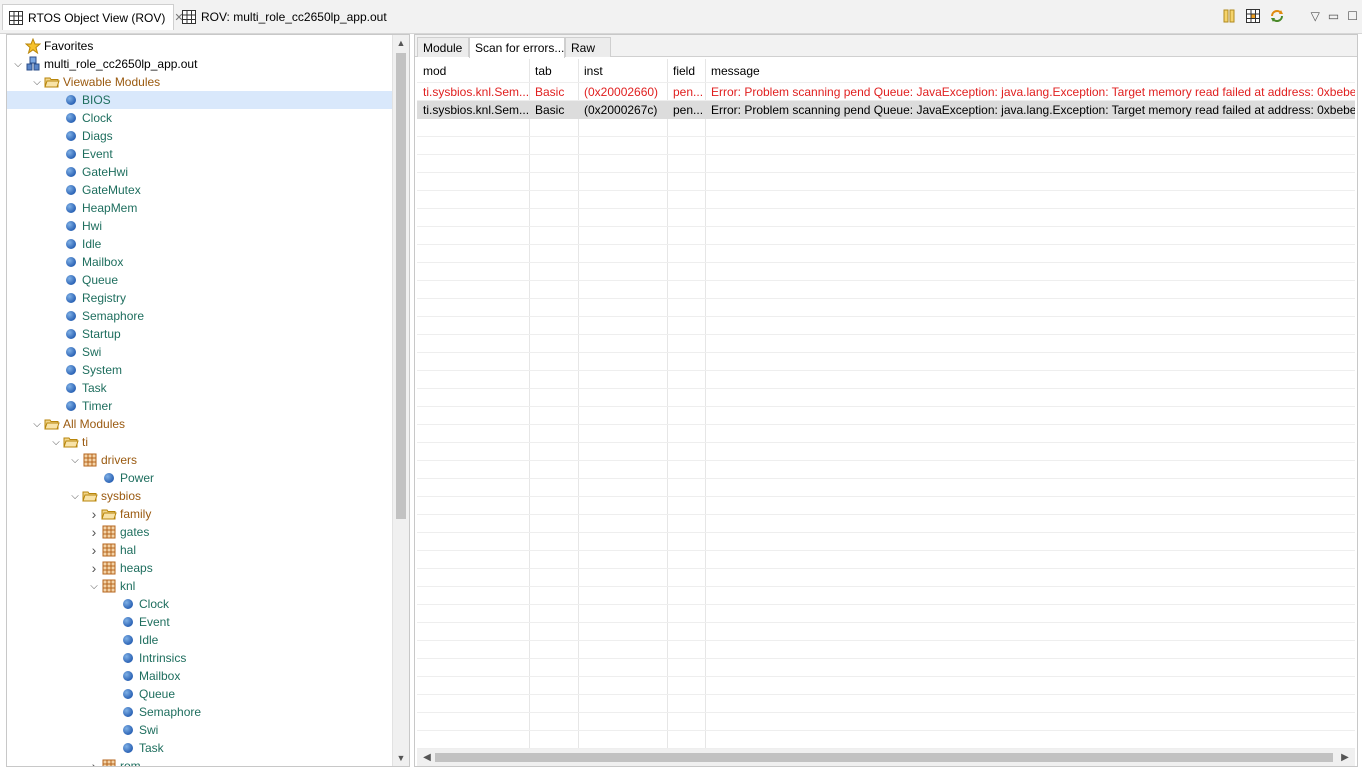  I want to click on tree-item-gatehwi: GateHwi, so click(200, 172).